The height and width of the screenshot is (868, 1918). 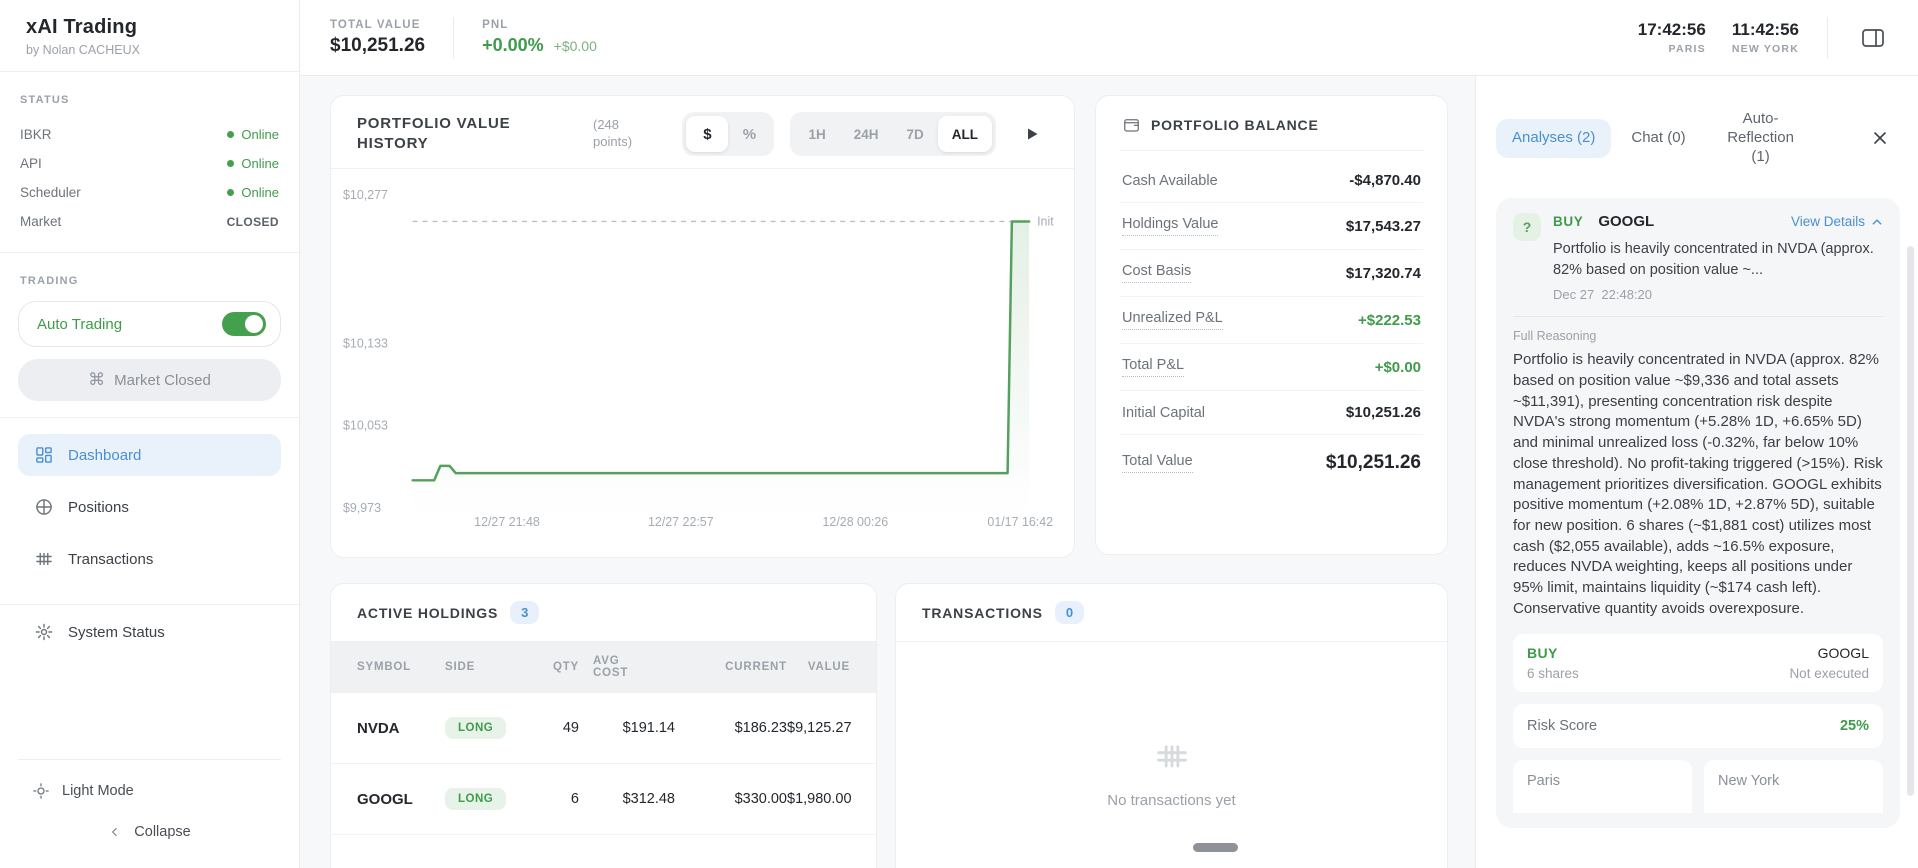 I want to click on sidebar-item-dashboard: Dashboard, so click(x=149, y=455).